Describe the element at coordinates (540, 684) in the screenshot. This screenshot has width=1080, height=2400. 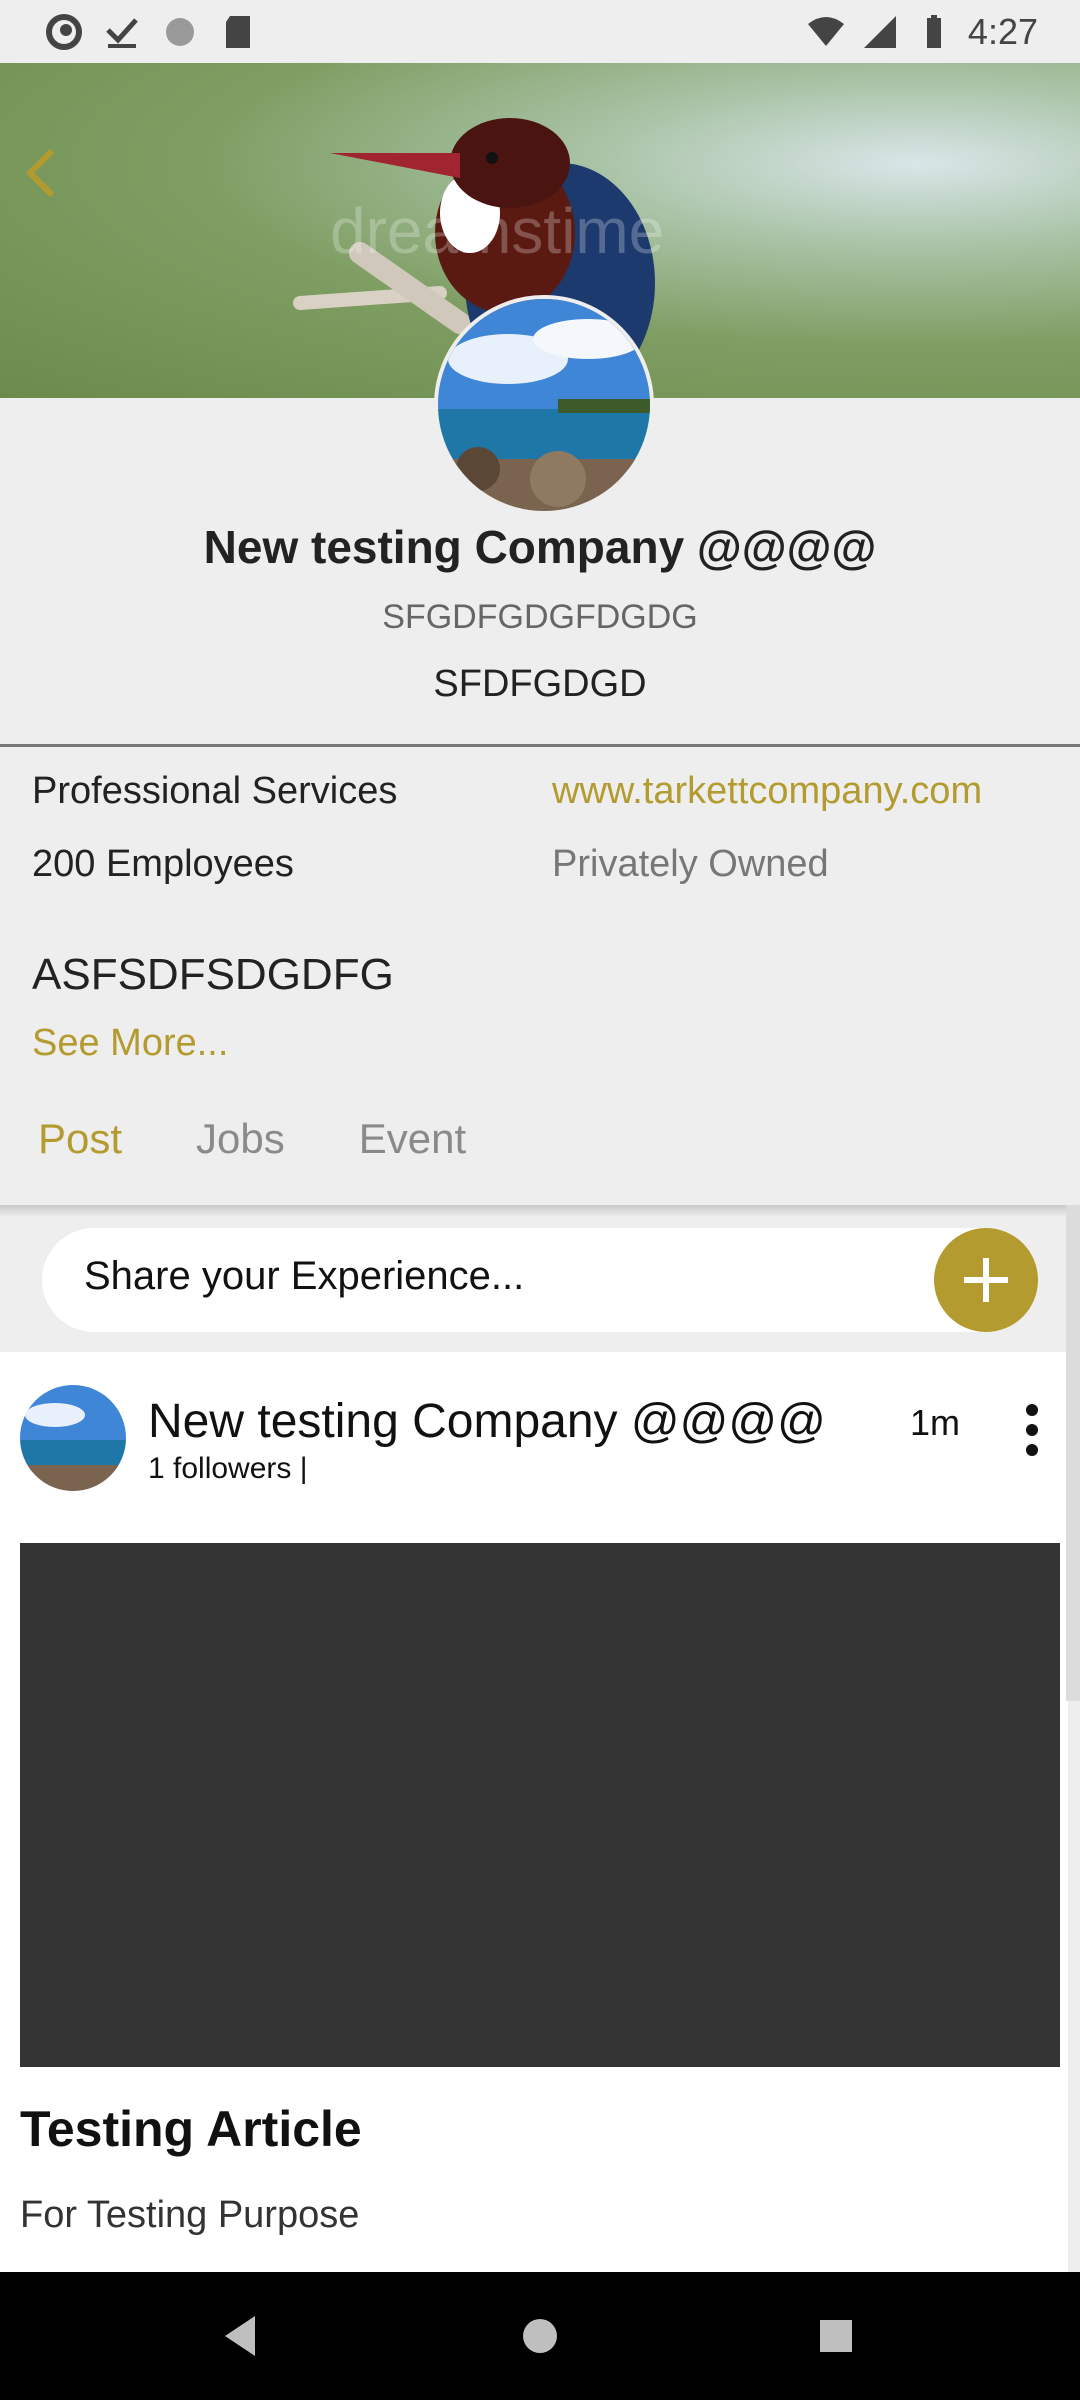
I see `company-tagline: SFDFGDGD` at that location.